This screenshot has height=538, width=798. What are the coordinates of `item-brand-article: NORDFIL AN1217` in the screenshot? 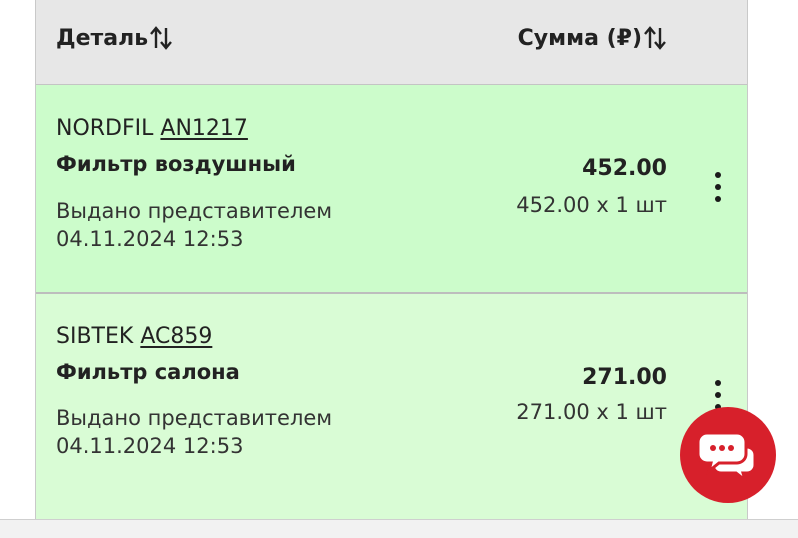 It's located at (152, 128).